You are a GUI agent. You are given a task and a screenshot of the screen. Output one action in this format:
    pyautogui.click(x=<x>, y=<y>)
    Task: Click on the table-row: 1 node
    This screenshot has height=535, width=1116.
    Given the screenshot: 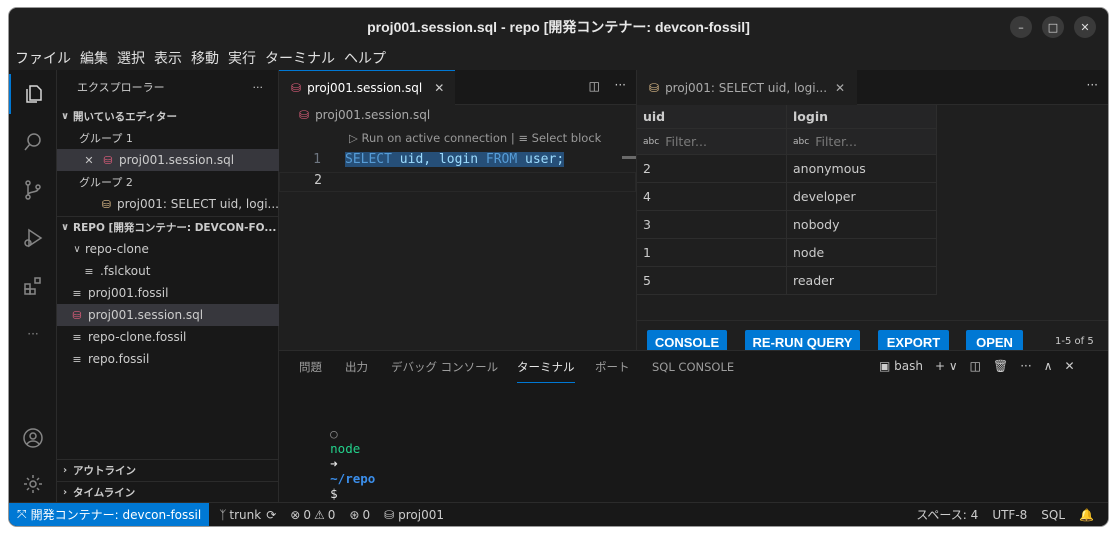 What is the action you would take?
    pyautogui.click(x=787, y=253)
    